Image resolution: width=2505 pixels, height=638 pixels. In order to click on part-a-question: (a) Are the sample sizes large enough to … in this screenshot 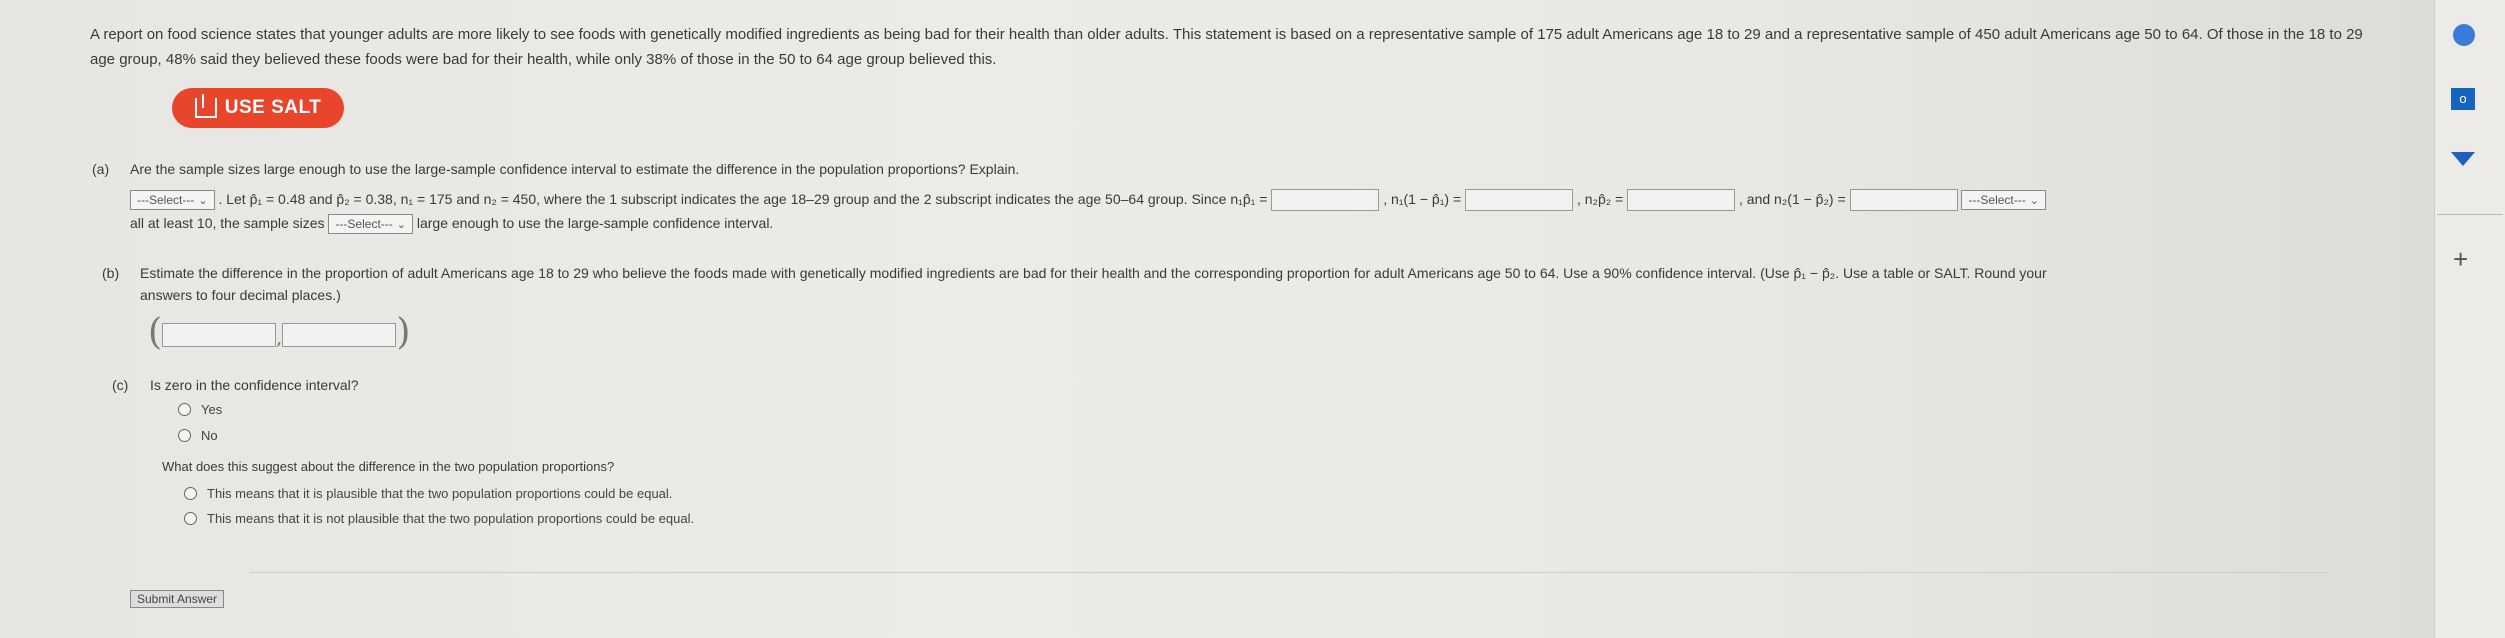, I will do `click(555, 169)`.